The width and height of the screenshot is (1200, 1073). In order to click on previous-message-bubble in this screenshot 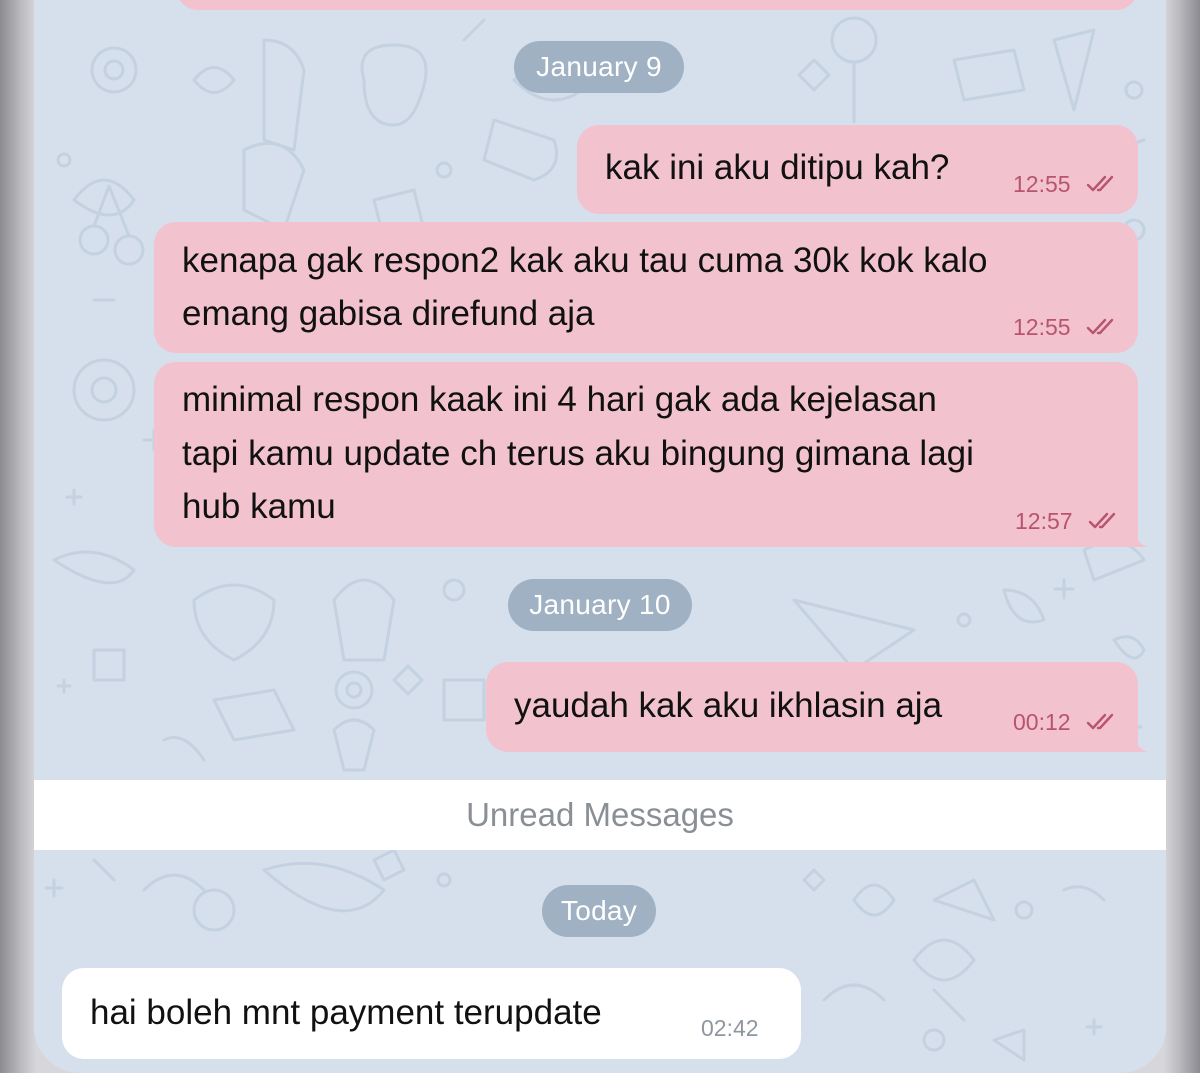, I will do `click(657, 5)`.